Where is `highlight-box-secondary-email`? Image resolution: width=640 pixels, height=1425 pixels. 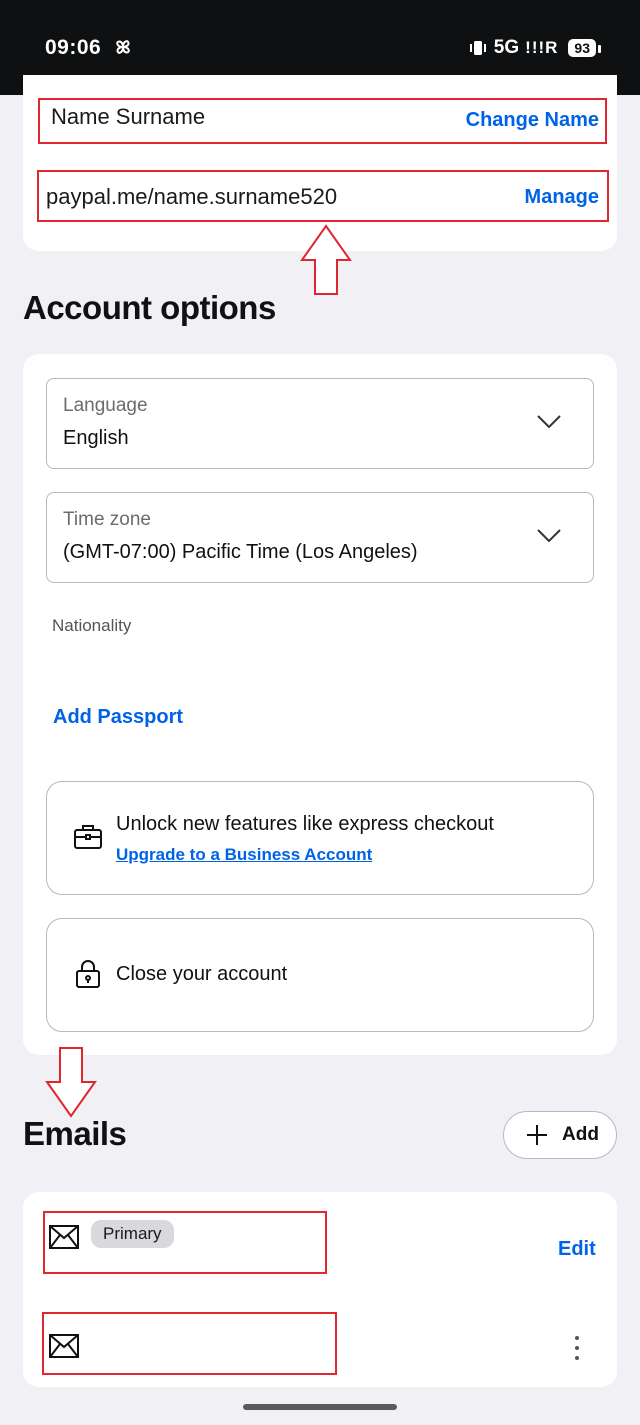 highlight-box-secondary-email is located at coordinates (189, 1343).